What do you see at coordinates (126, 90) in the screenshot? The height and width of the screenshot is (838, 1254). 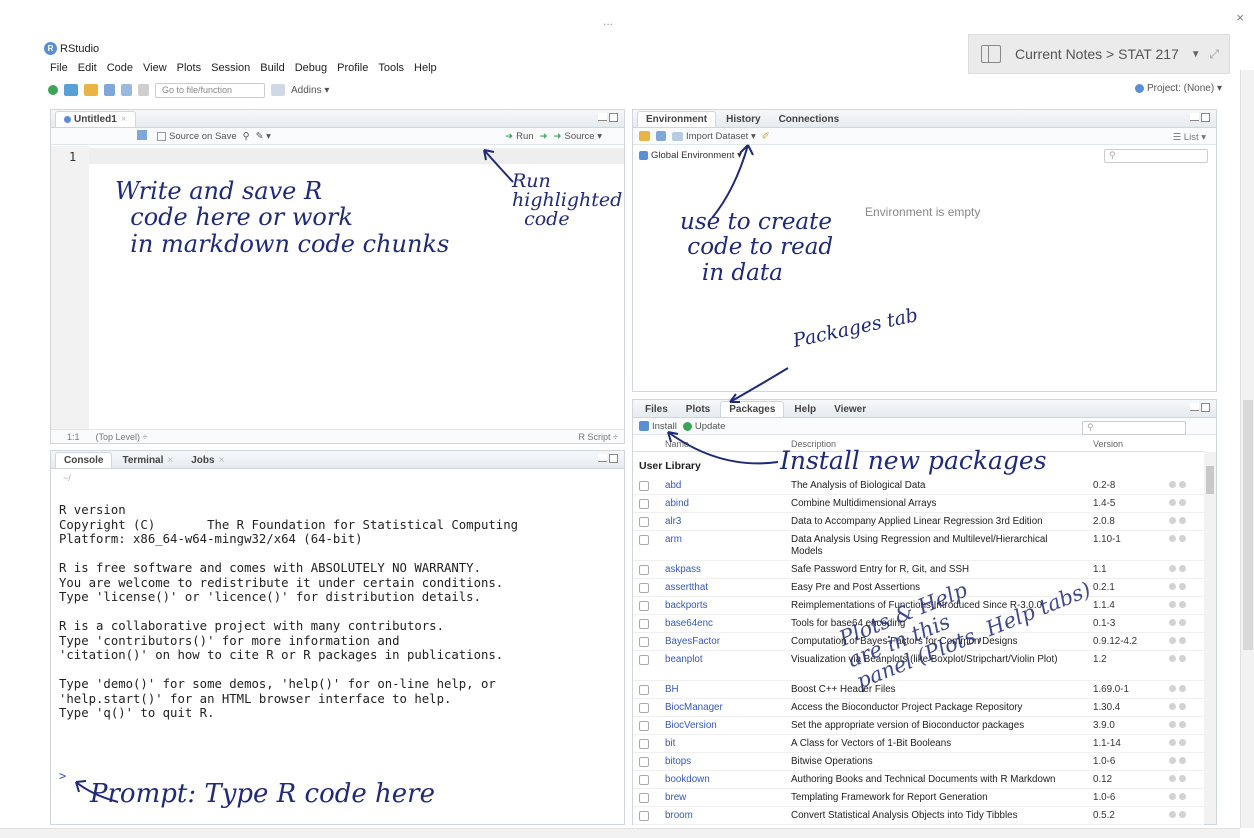 I see `save-all-icon` at bounding box center [126, 90].